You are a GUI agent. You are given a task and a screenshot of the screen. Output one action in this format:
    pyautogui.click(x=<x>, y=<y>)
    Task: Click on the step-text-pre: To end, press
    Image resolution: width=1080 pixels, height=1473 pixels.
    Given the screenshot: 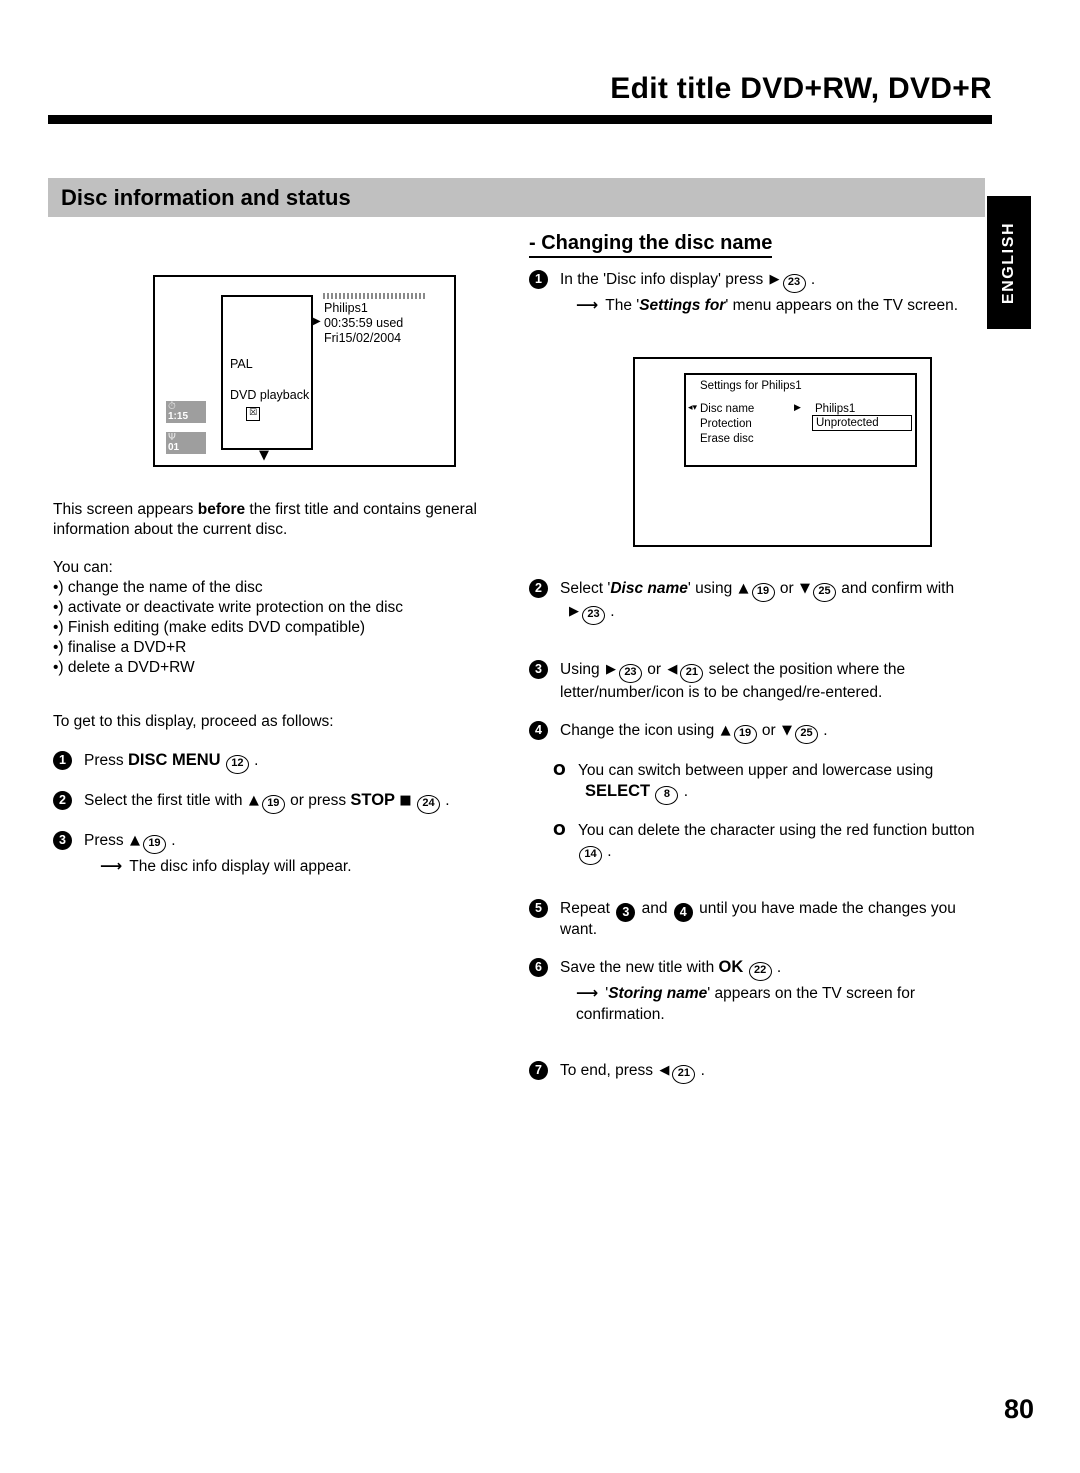 What is the action you would take?
    pyautogui.click(x=609, y=1070)
    